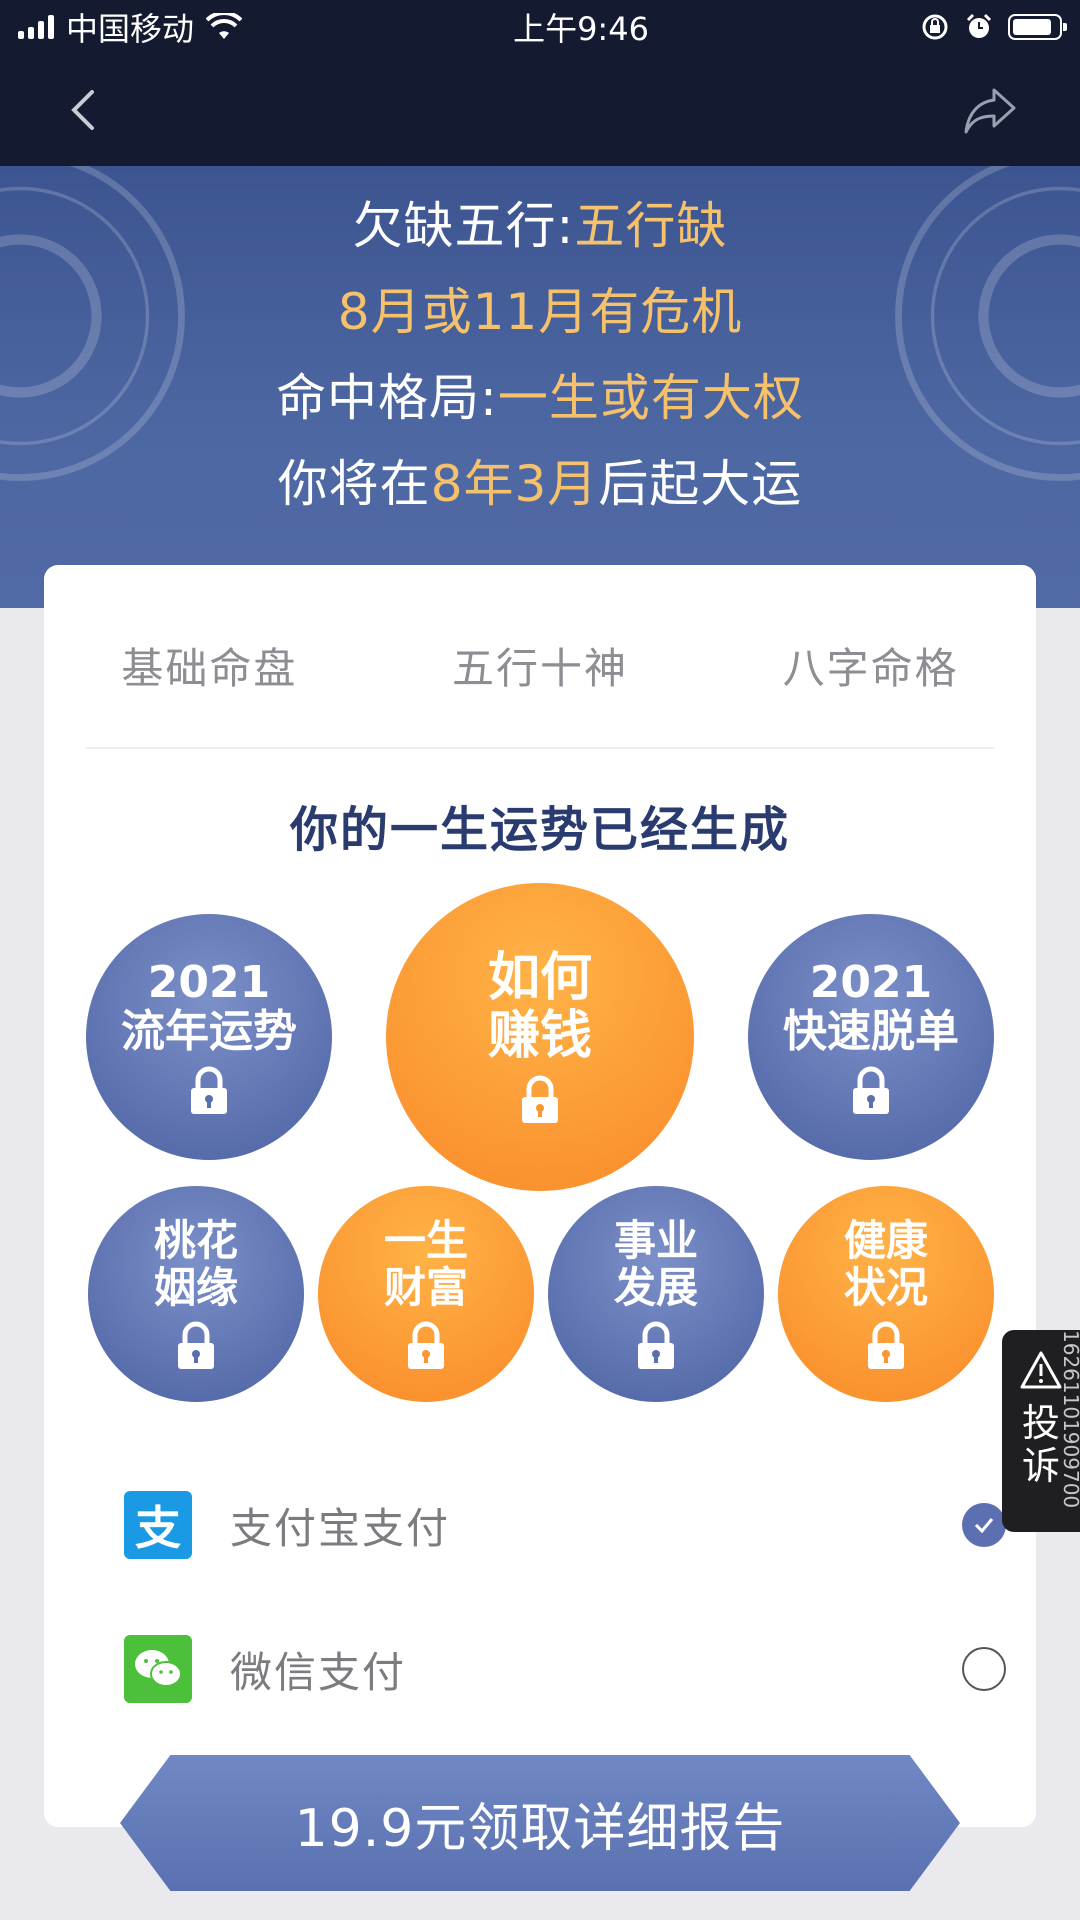 The width and height of the screenshot is (1080, 1920). I want to click on wechat-bubbles, so click(158, 1668).